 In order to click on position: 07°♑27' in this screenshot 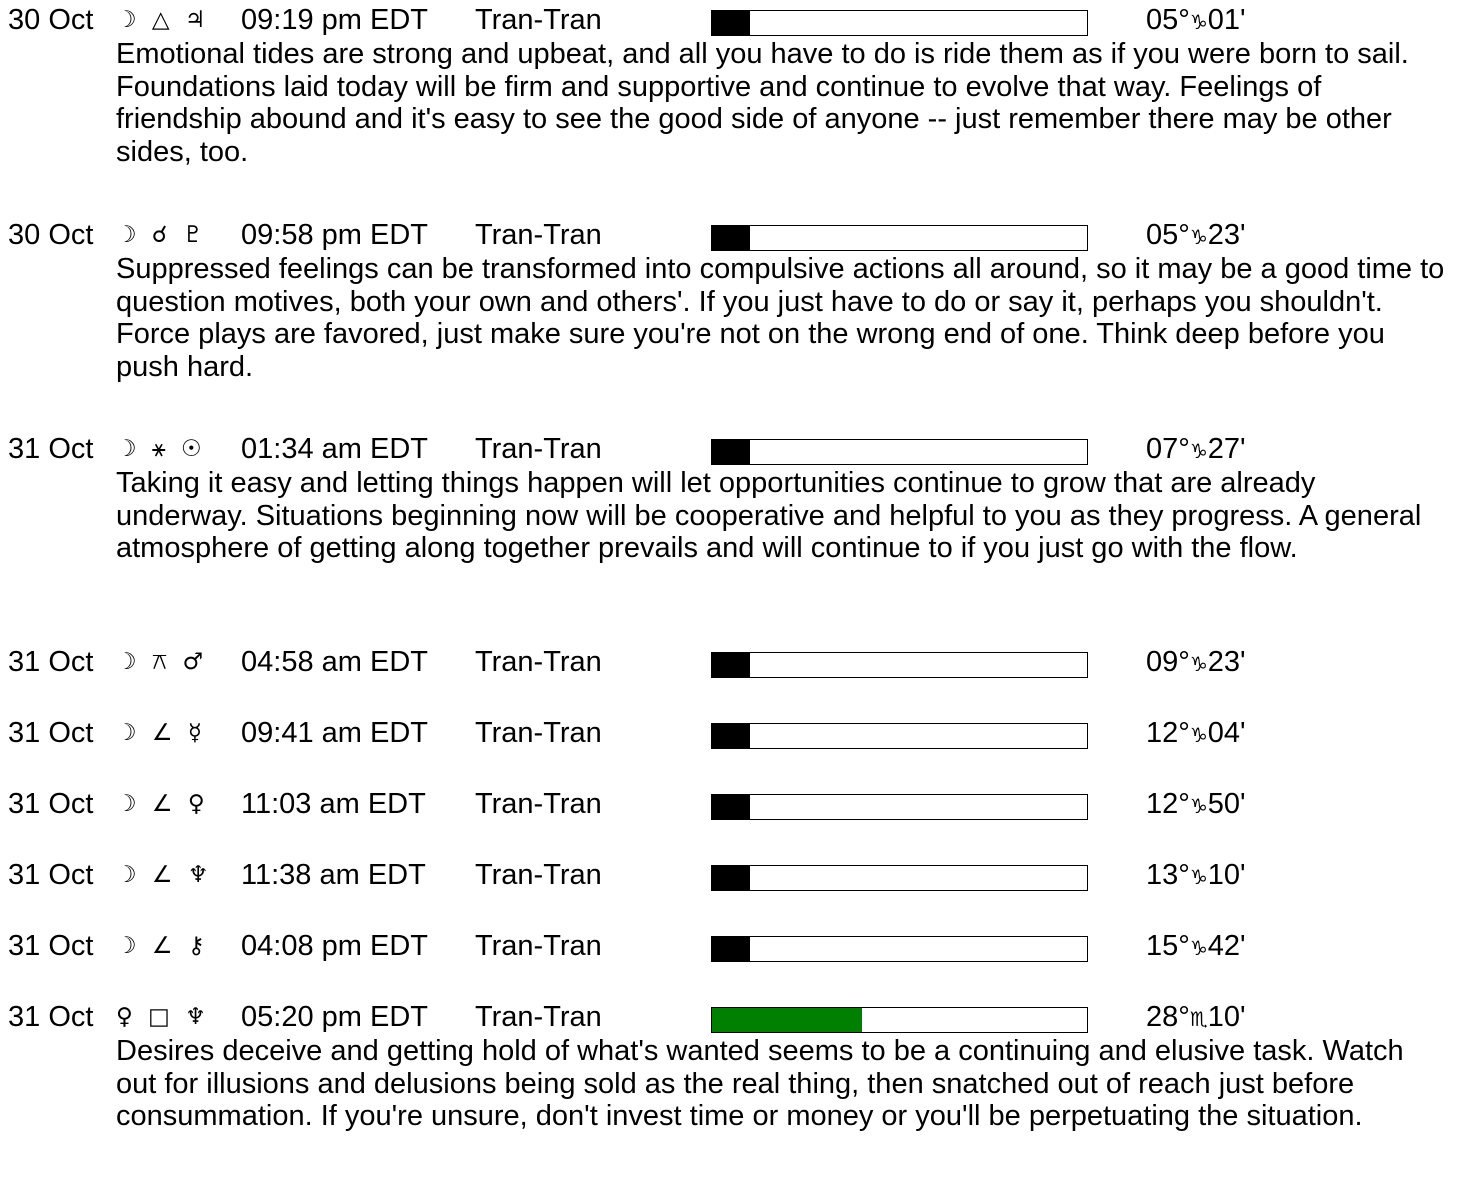, I will do `click(1196, 450)`.